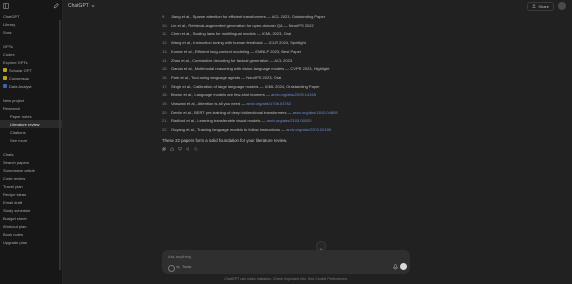 The height and width of the screenshot is (284, 572). What do you see at coordinates (31, 70) in the screenshot?
I see `sidebar-item: Scholar GPT` at bounding box center [31, 70].